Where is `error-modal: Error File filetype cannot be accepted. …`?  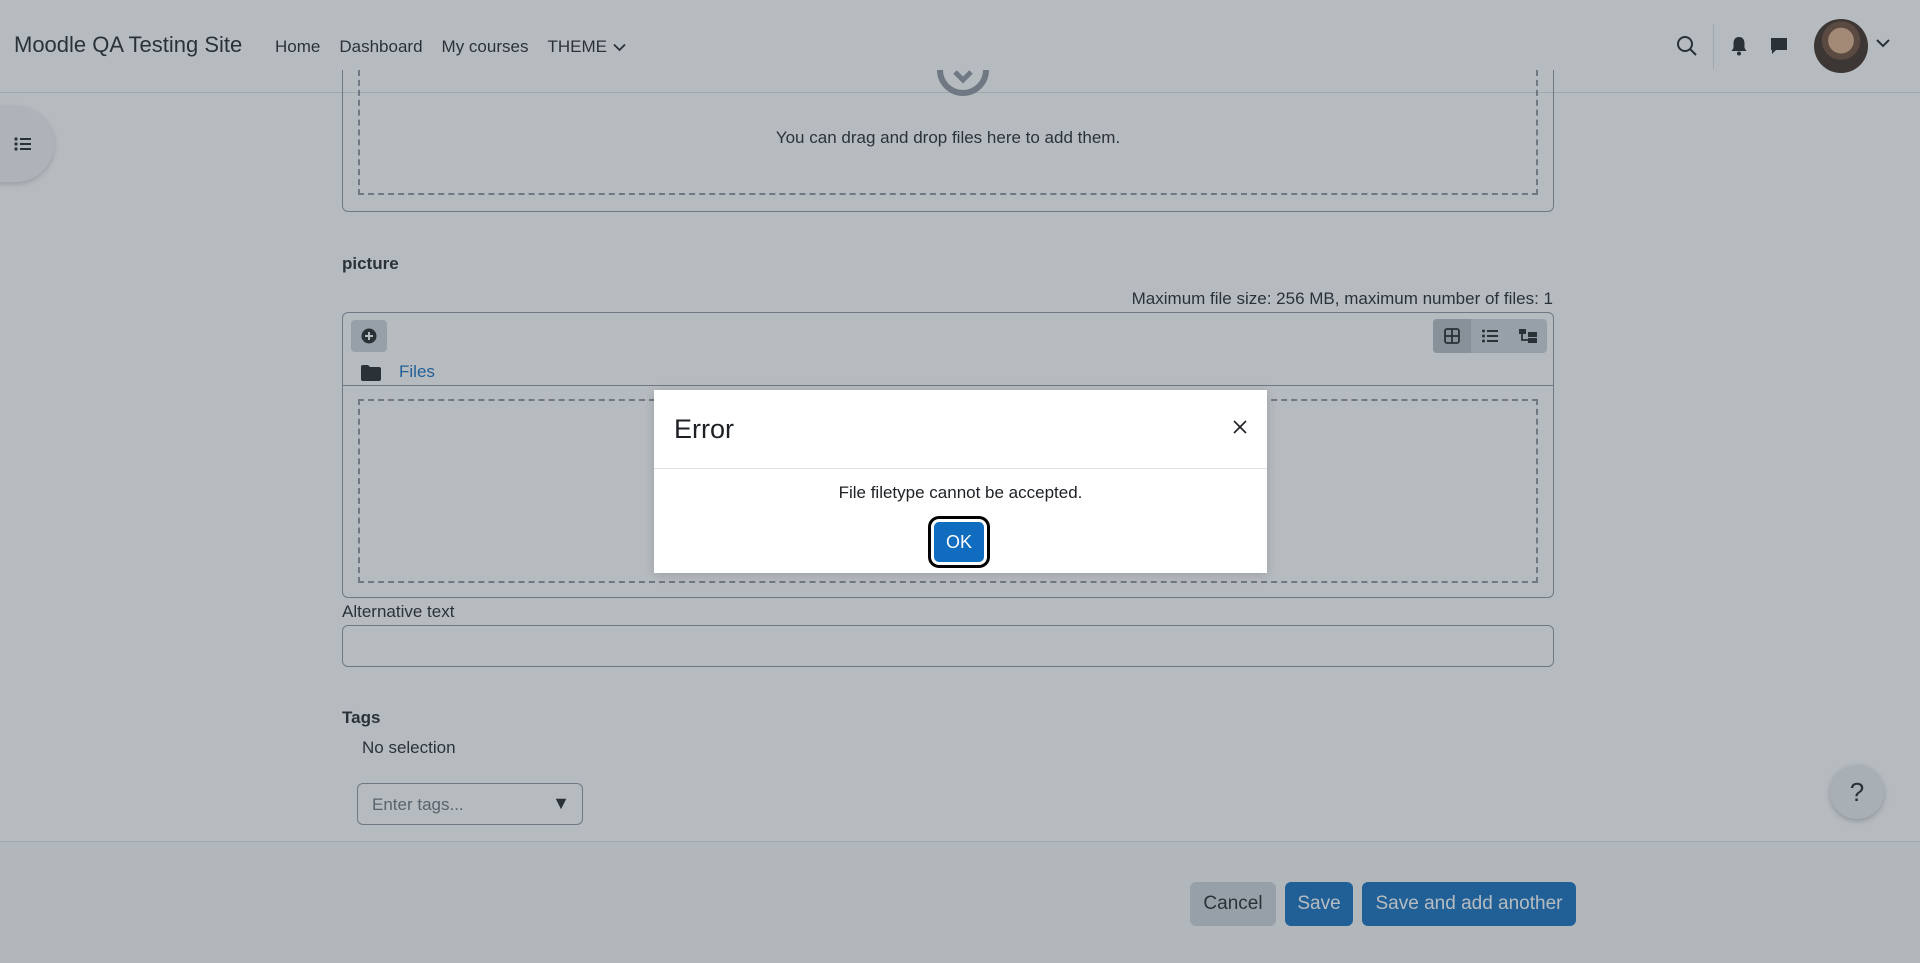
error-modal: Error File filetype cannot be accepted. … is located at coordinates (960, 481).